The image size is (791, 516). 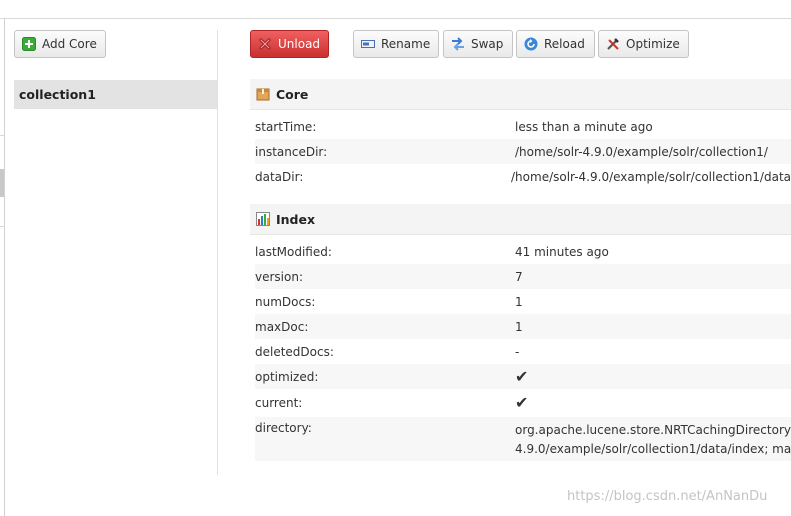 I want to click on index-row-lastmodified: lastModified: 41 minutes ago, so click(x=523, y=251).